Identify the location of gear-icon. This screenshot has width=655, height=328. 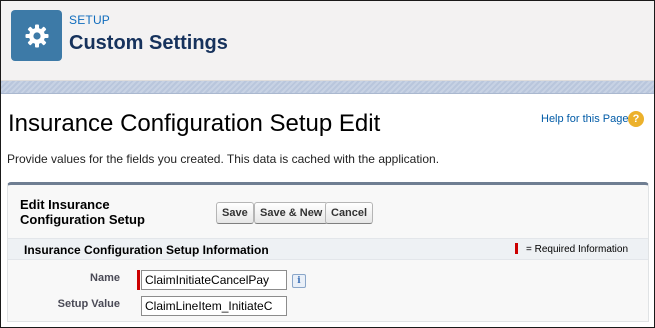
(36, 35).